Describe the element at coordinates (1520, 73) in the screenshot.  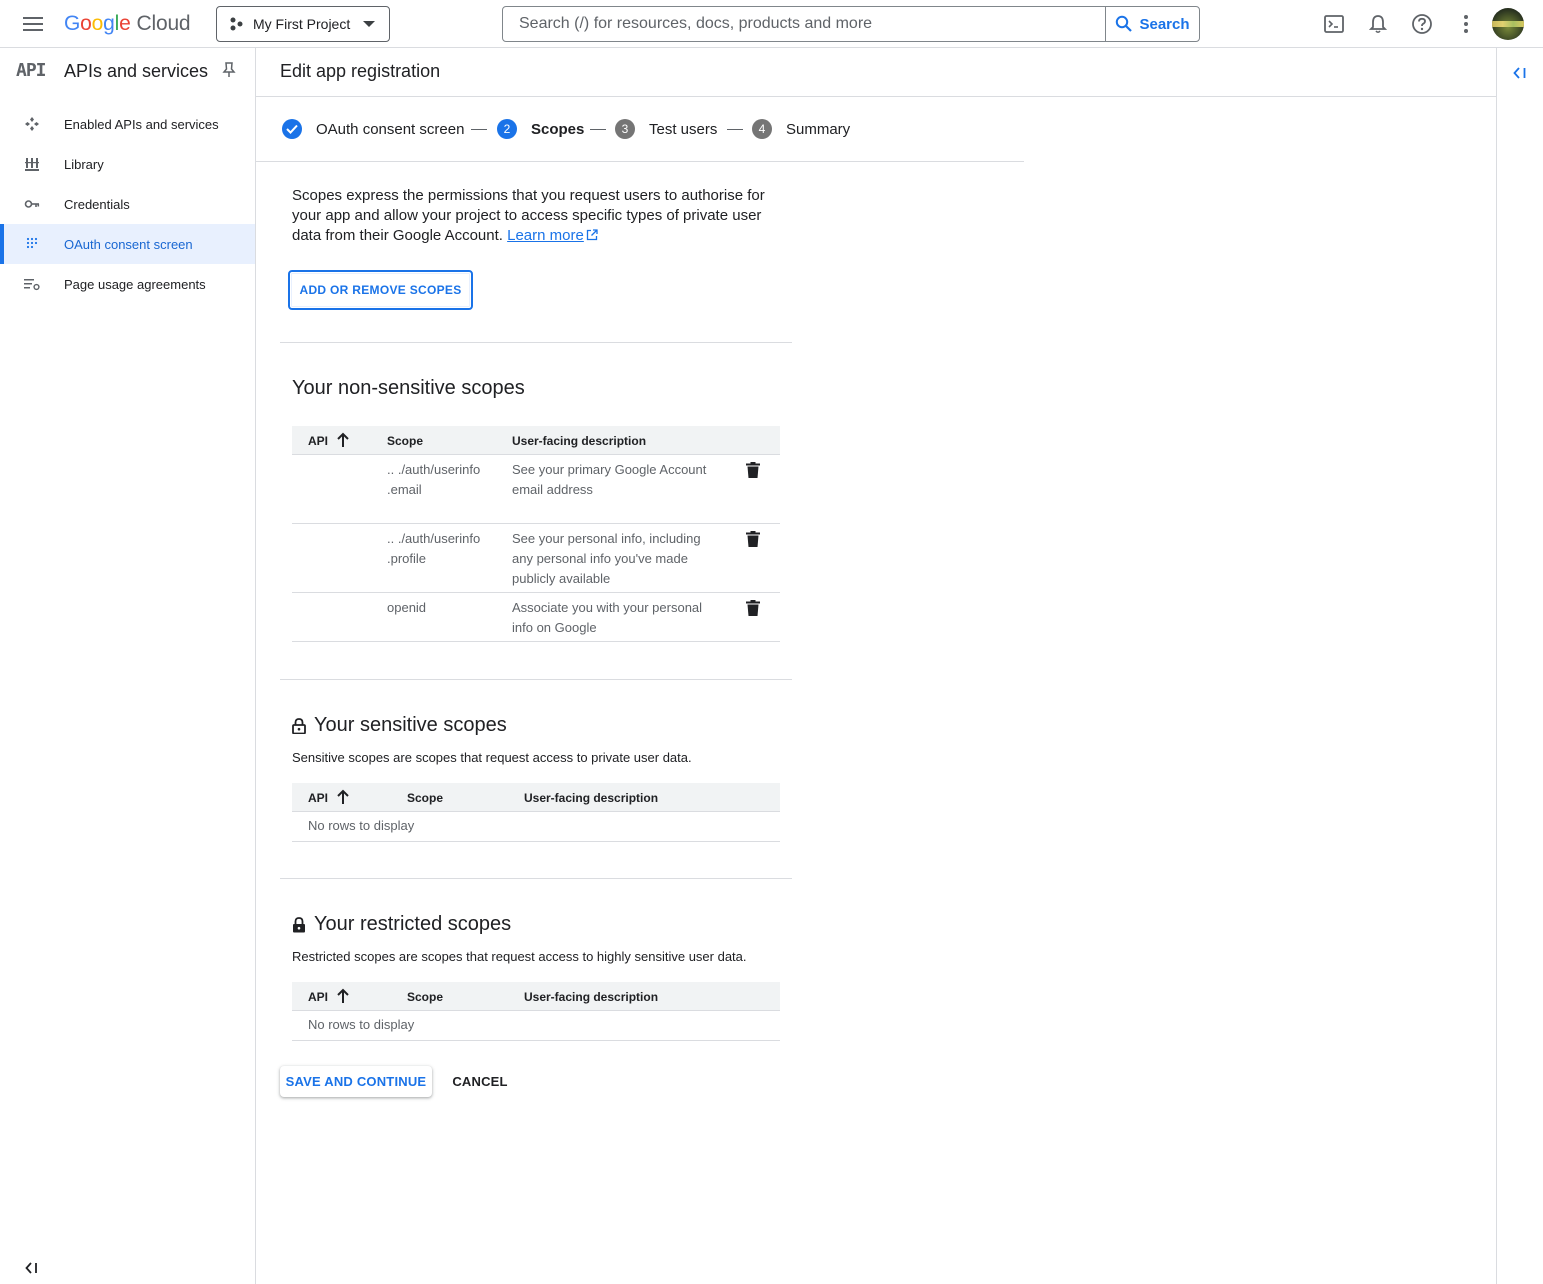
I see `expand-panel-icon` at that location.